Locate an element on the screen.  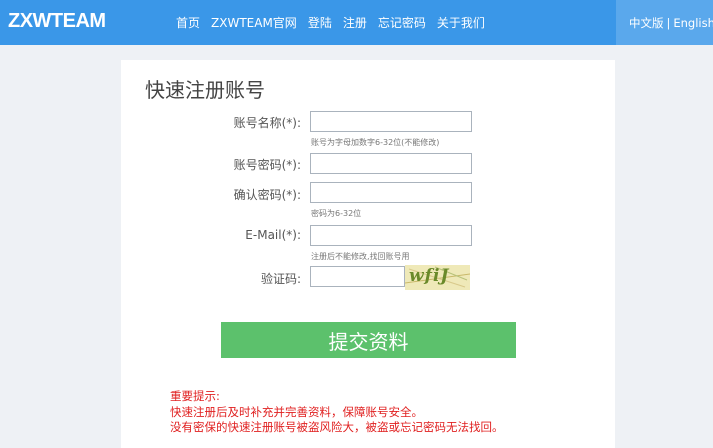
main-nav: 首页 ZXWTEAM官网 登陆 注册 忘记密码 关于我们 is located at coordinates (336, 22).